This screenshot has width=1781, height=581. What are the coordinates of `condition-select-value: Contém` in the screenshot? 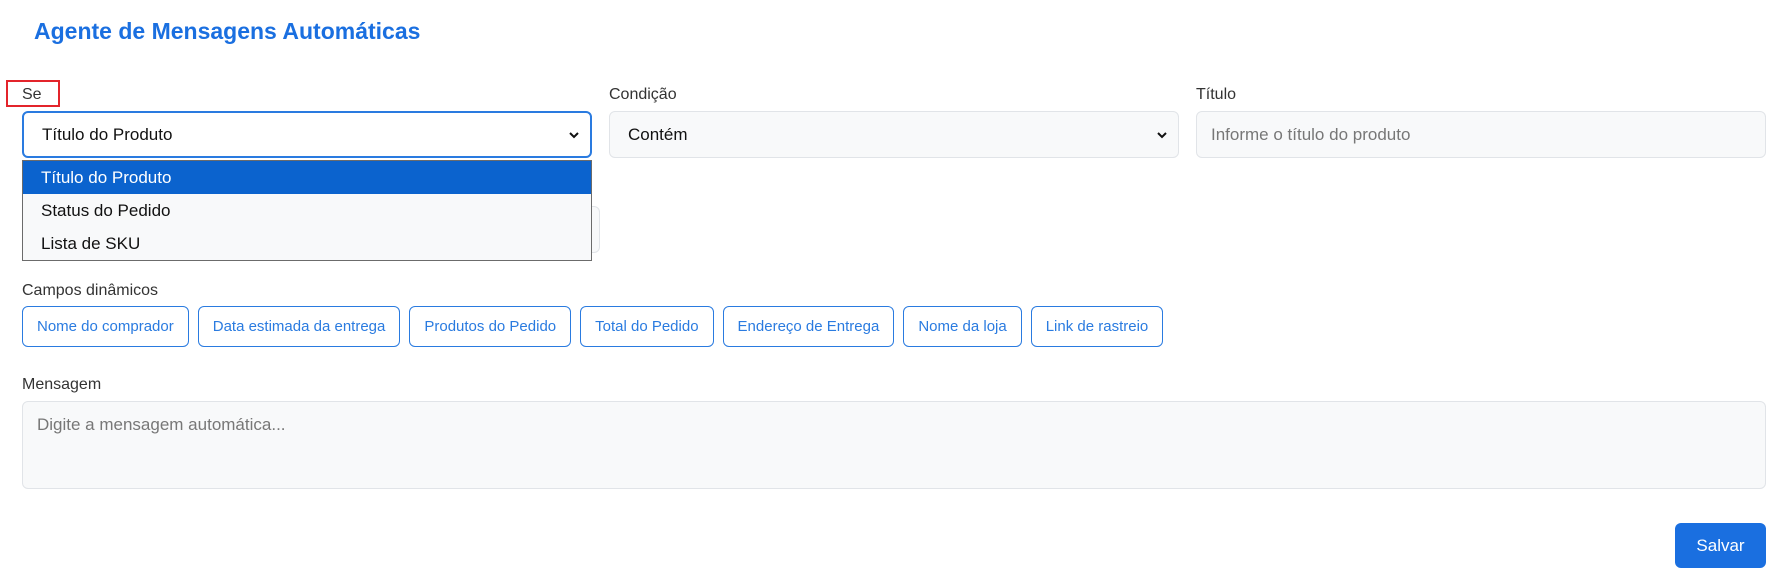 It's located at (658, 134).